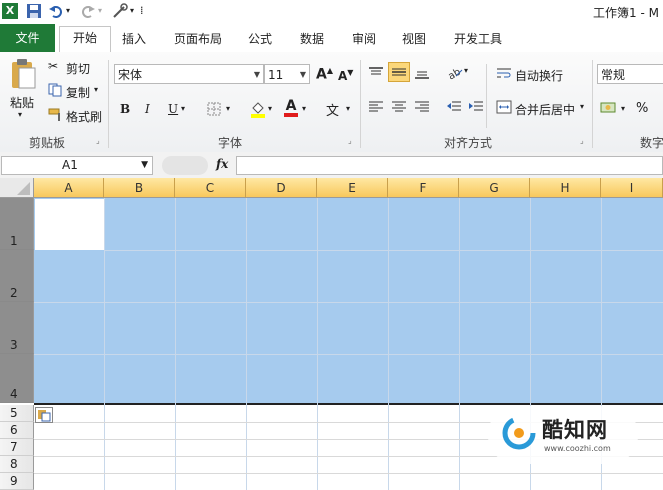 The height and width of the screenshot is (490, 663). Describe the element at coordinates (77, 165) in the screenshot. I see `name-box: A1 ▼` at that location.